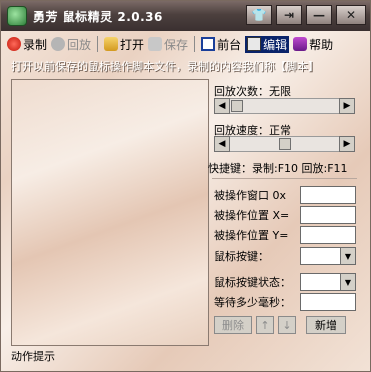 The image size is (371, 372). Describe the element at coordinates (250, 195) in the screenshot. I see `window-handle-label: 被操作窗口 0x` at that location.